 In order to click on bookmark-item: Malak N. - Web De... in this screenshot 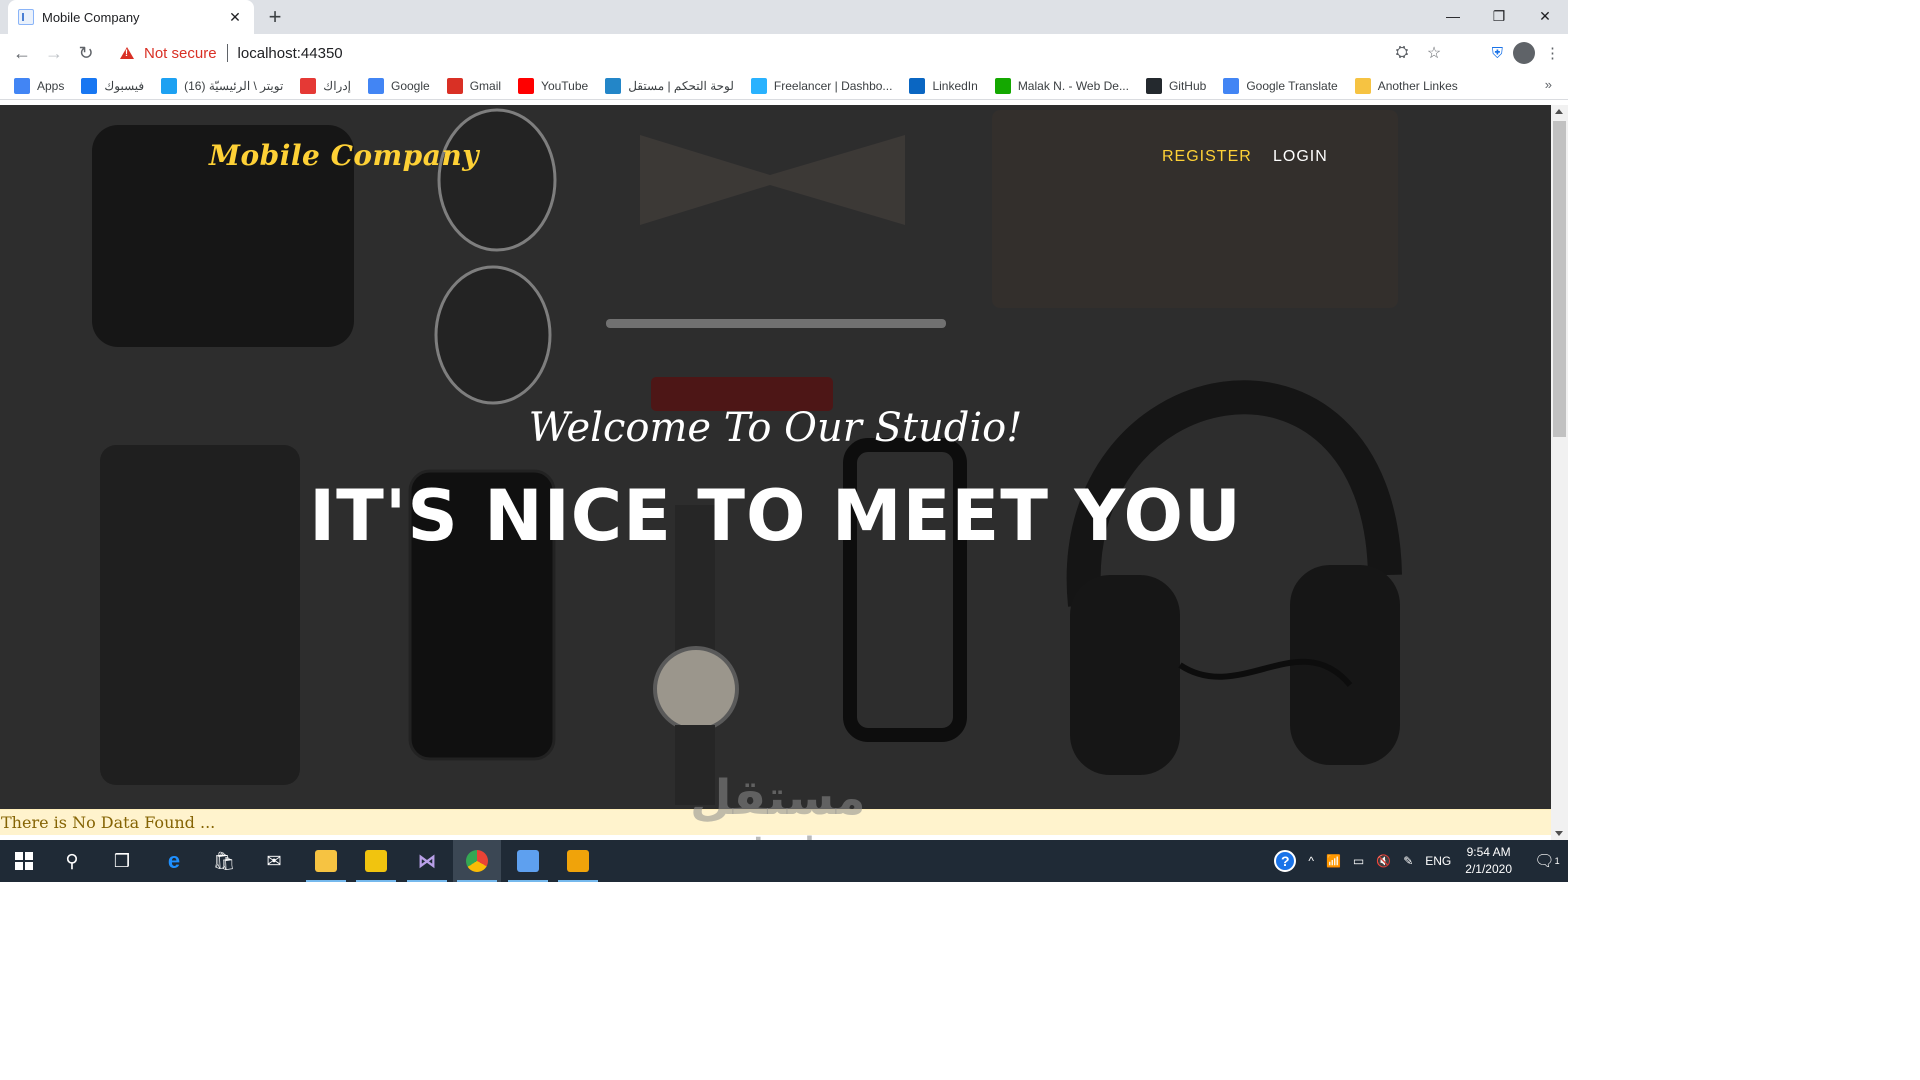, I will do `click(1061, 85)`.